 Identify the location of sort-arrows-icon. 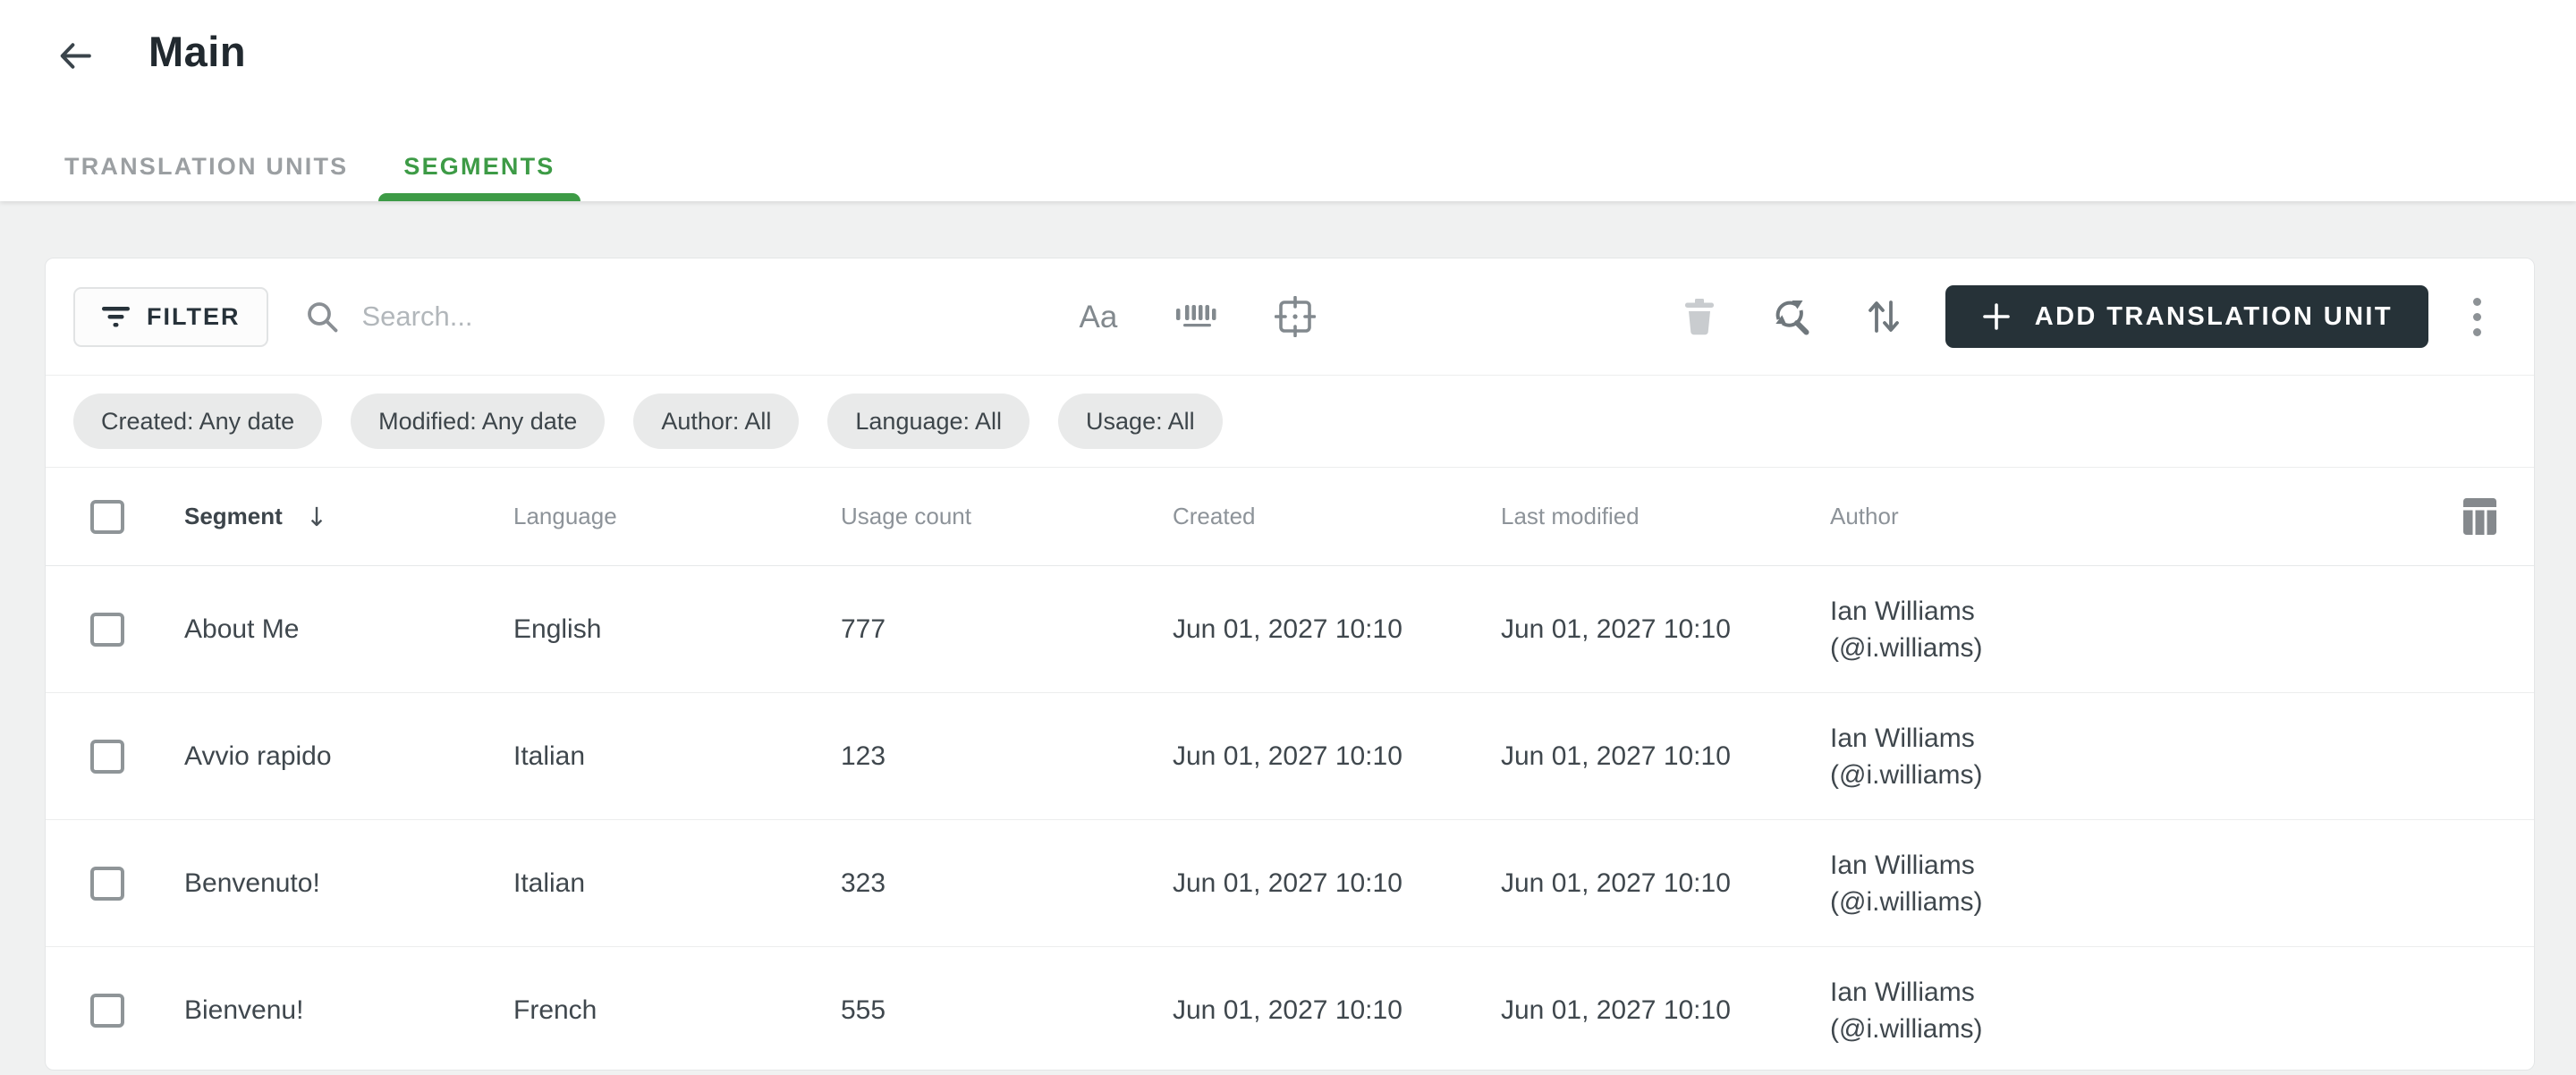
(1883, 316).